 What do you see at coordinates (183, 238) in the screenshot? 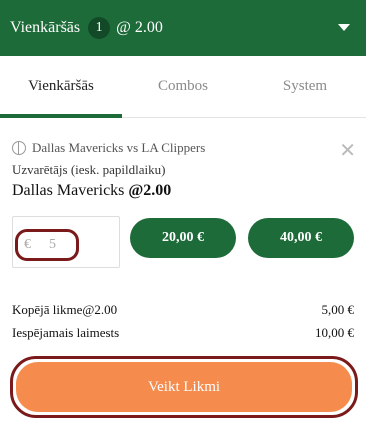
I see `quick-stake-button-20: 20,00 €` at bounding box center [183, 238].